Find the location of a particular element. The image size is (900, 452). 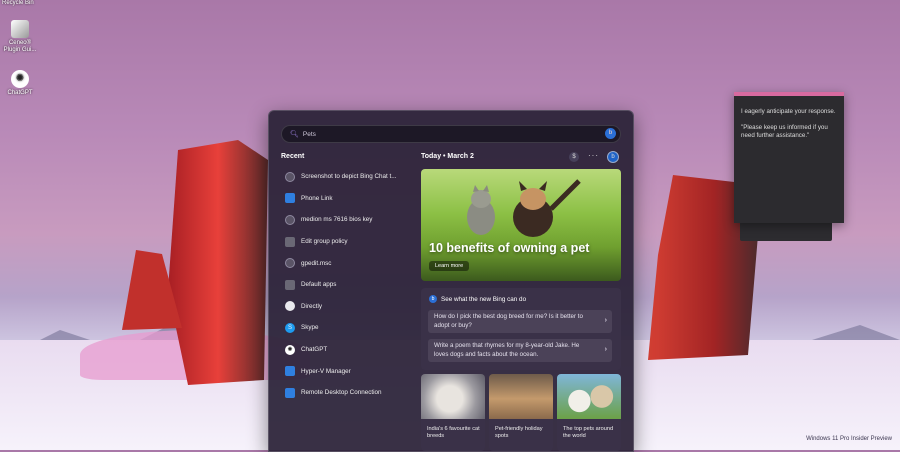

recent-item-label: Phone Link is located at coordinates (317, 198).